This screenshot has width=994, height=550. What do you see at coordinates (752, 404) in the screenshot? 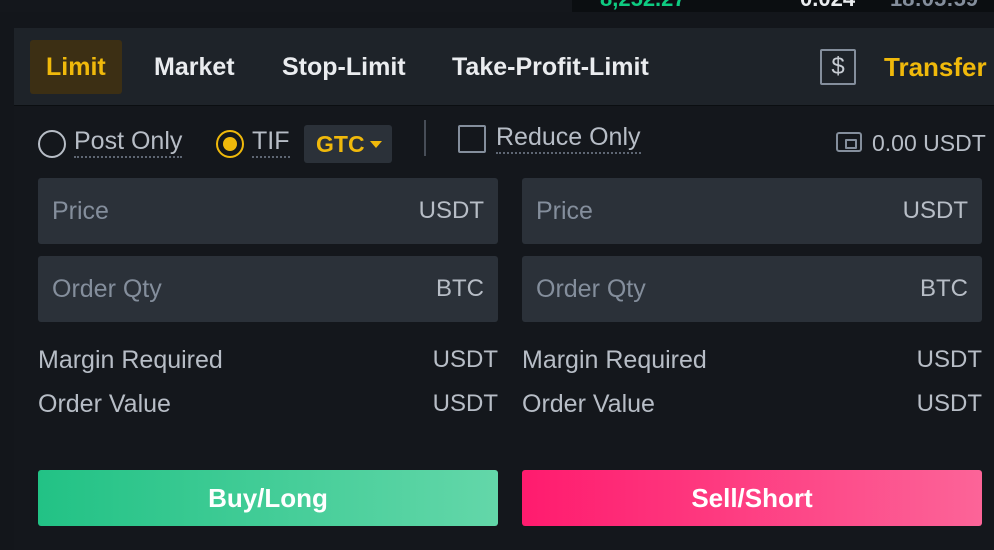
I see `sell-order-value: Order Value USDT` at bounding box center [752, 404].